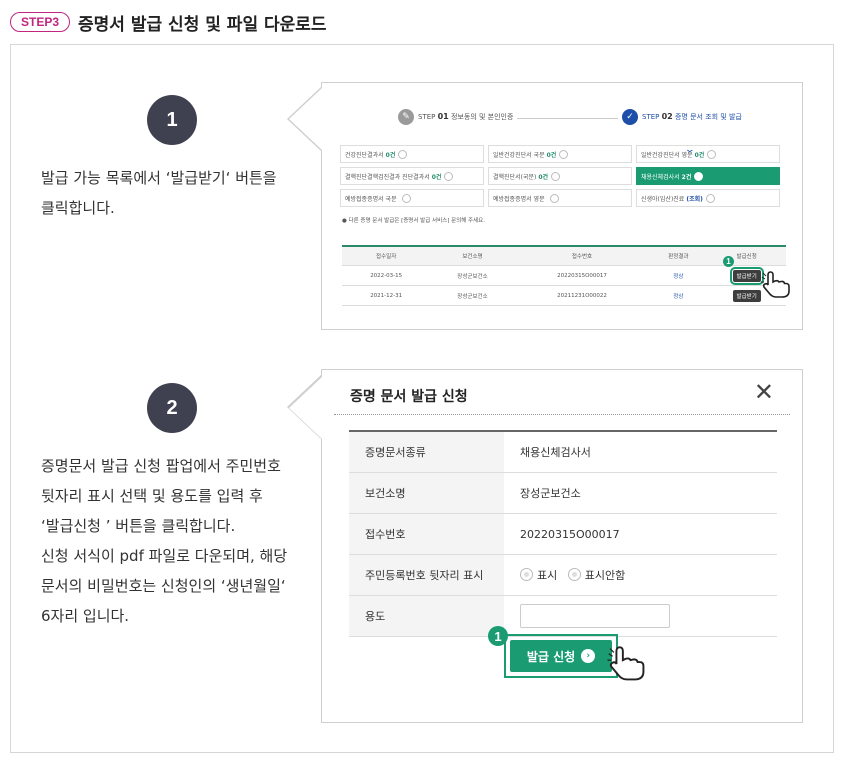 The image size is (845, 766). I want to click on category-cell: 결핵진단서(국문) 0건, so click(560, 176).